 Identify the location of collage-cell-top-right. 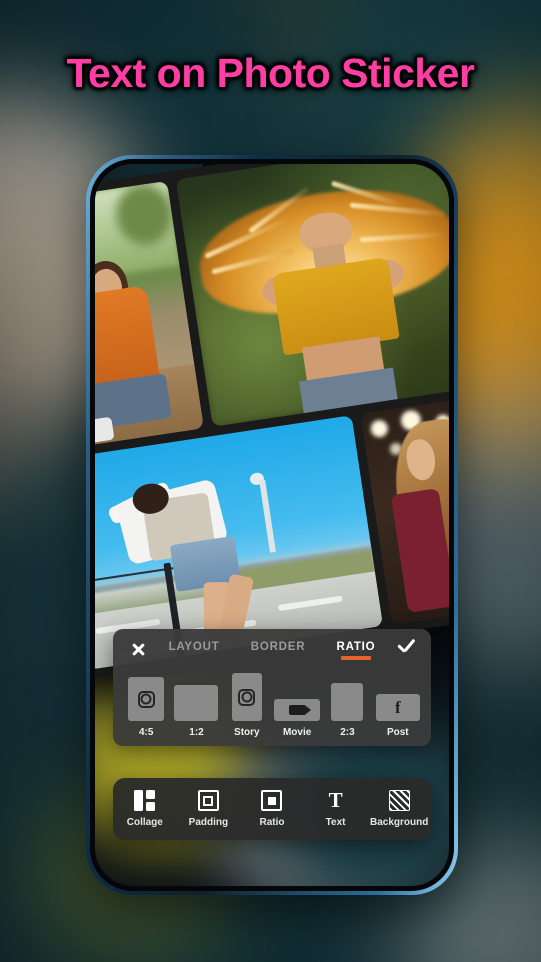
(312, 296).